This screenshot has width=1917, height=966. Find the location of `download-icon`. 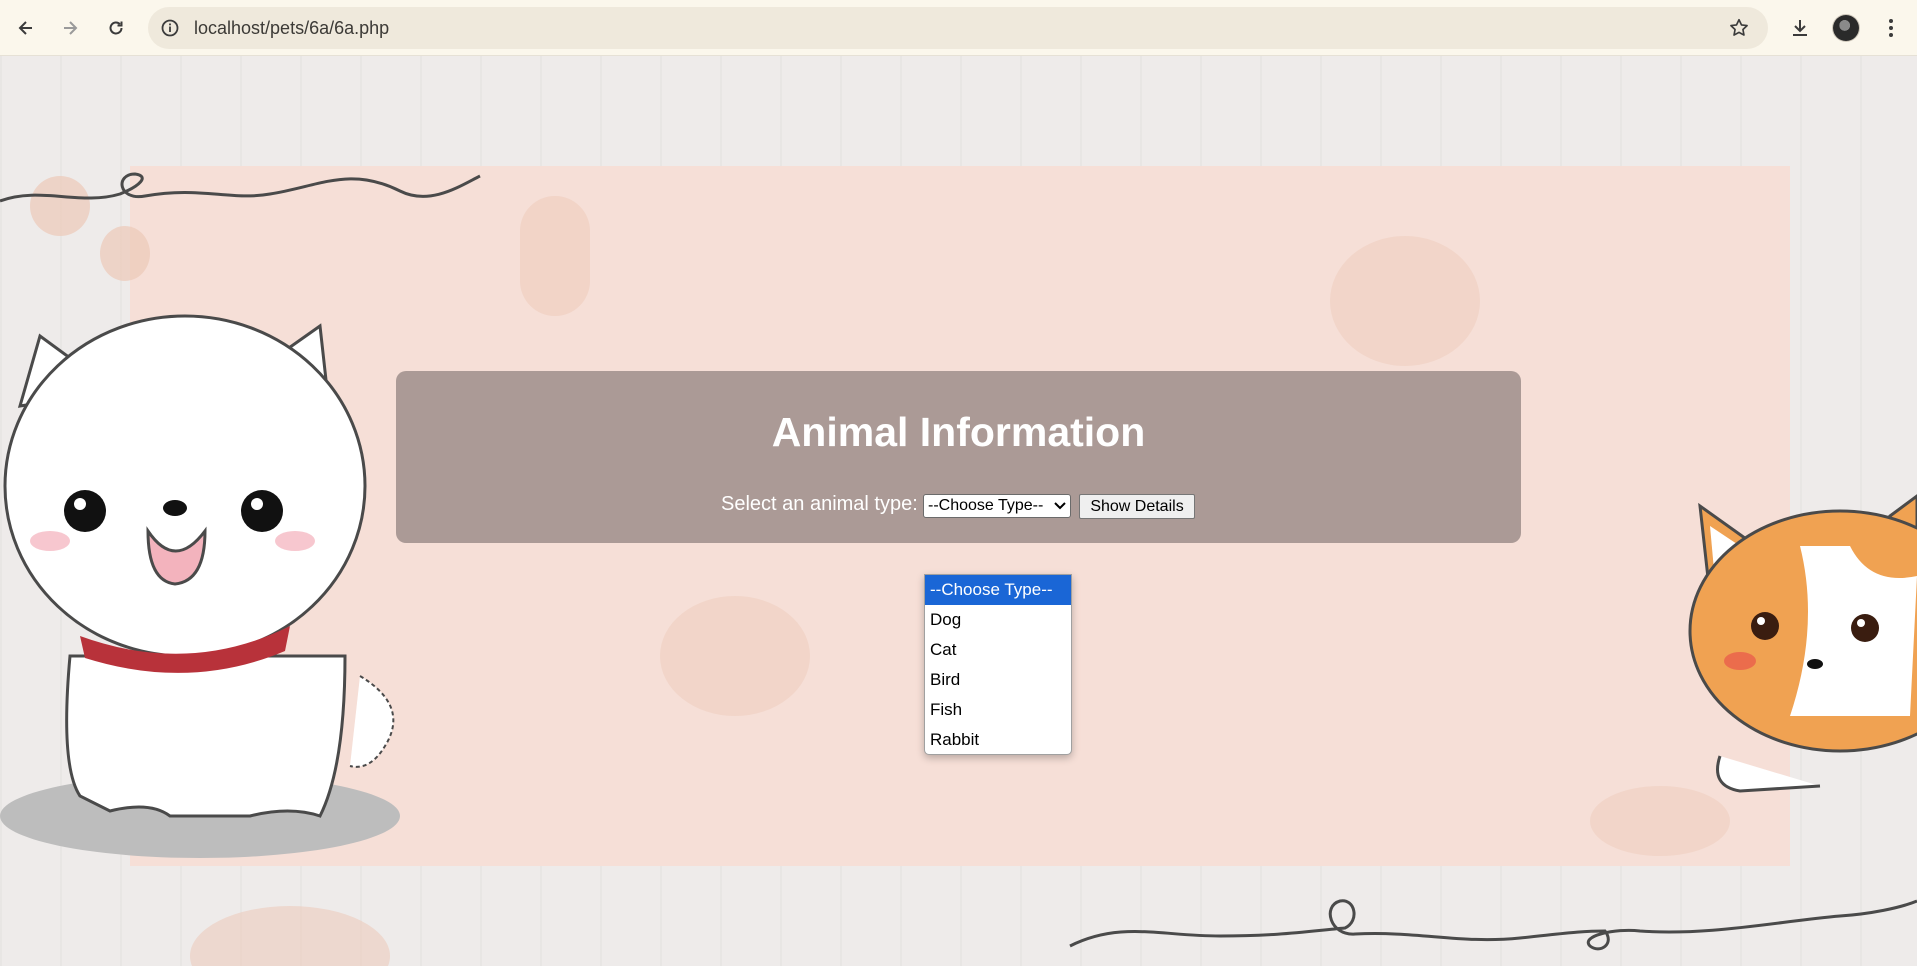

download-icon is located at coordinates (1800, 28).